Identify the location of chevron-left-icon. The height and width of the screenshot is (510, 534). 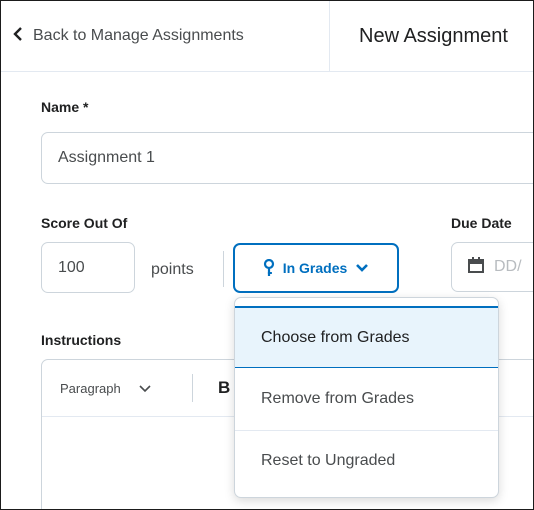
(20, 36).